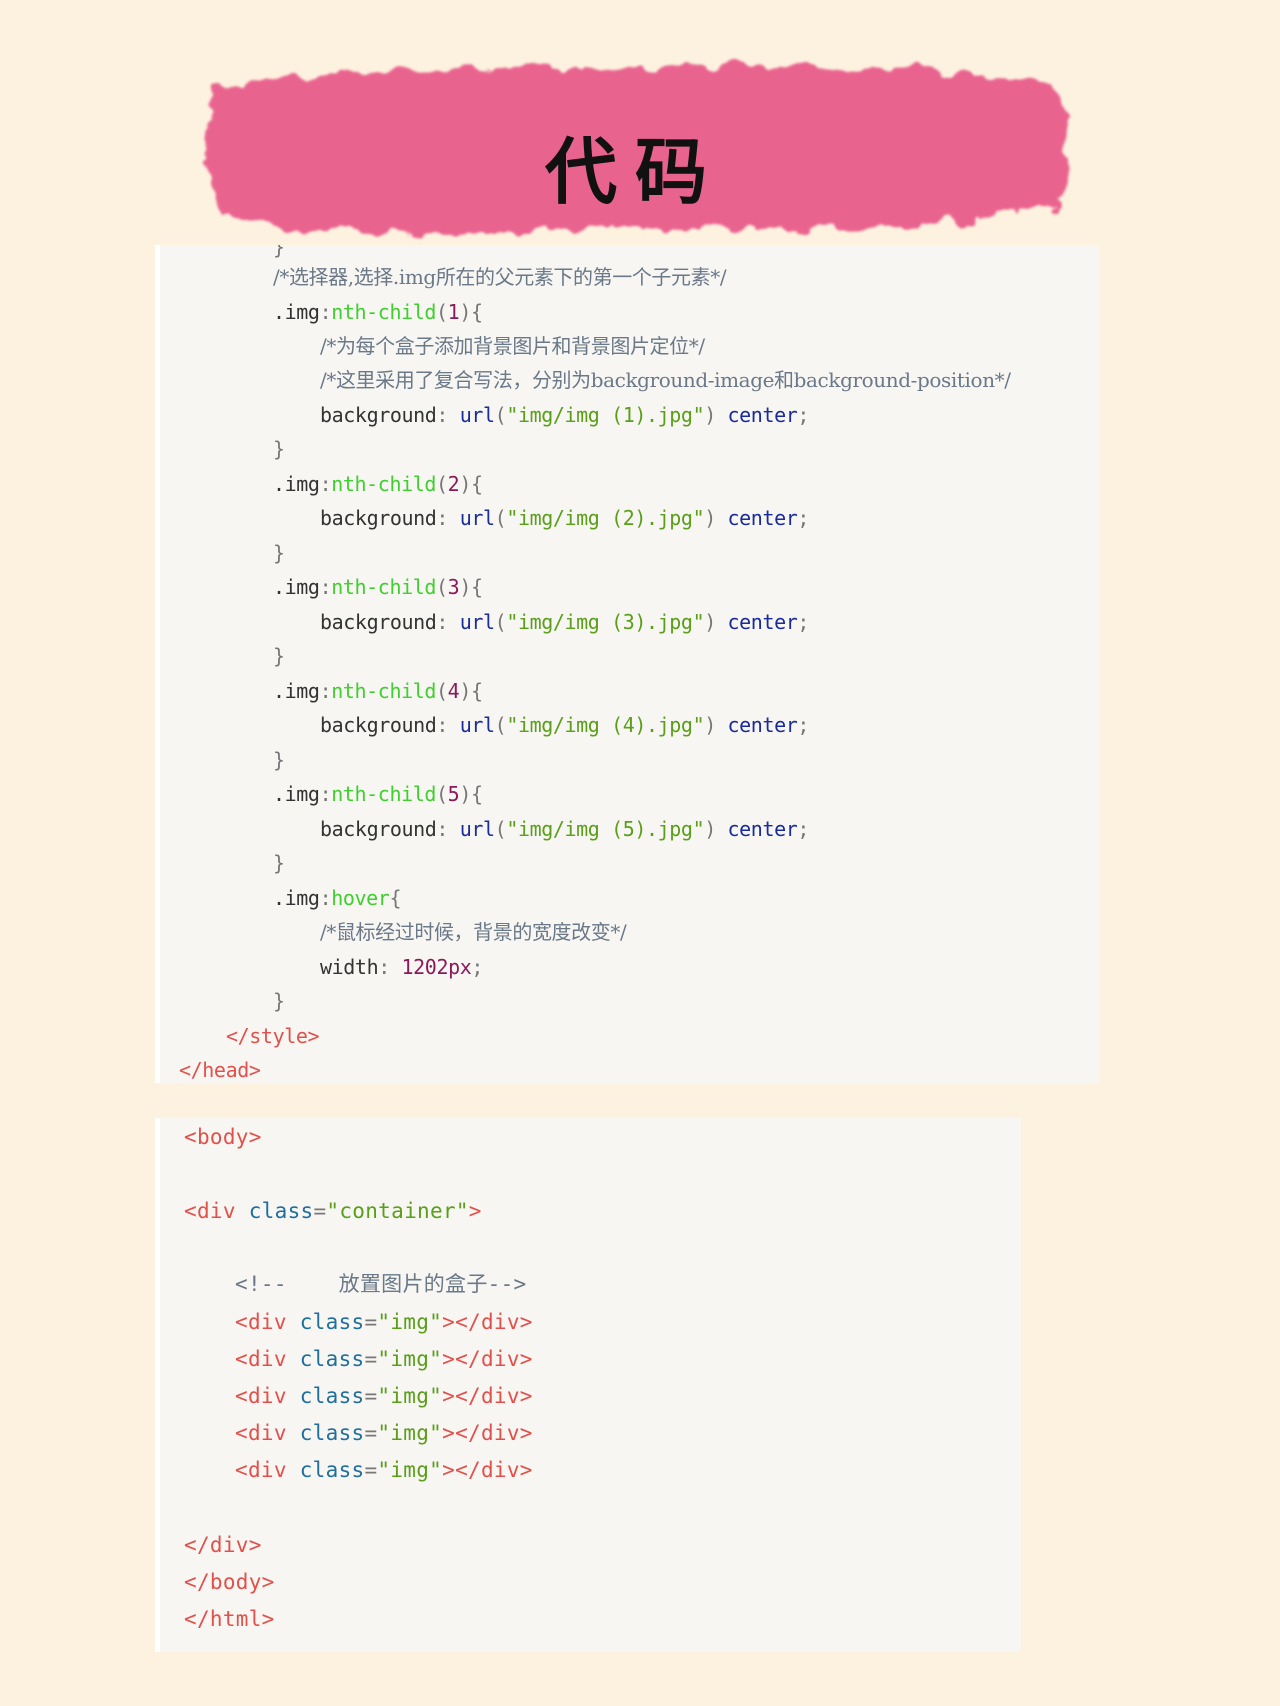 This screenshot has height=1706, width=1280. Describe the element at coordinates (500, 277) in the screenshot. I see `code-line-comment-selector: /*选择器,选择.img所在的父元素下的第一个子元素*/` at that location.